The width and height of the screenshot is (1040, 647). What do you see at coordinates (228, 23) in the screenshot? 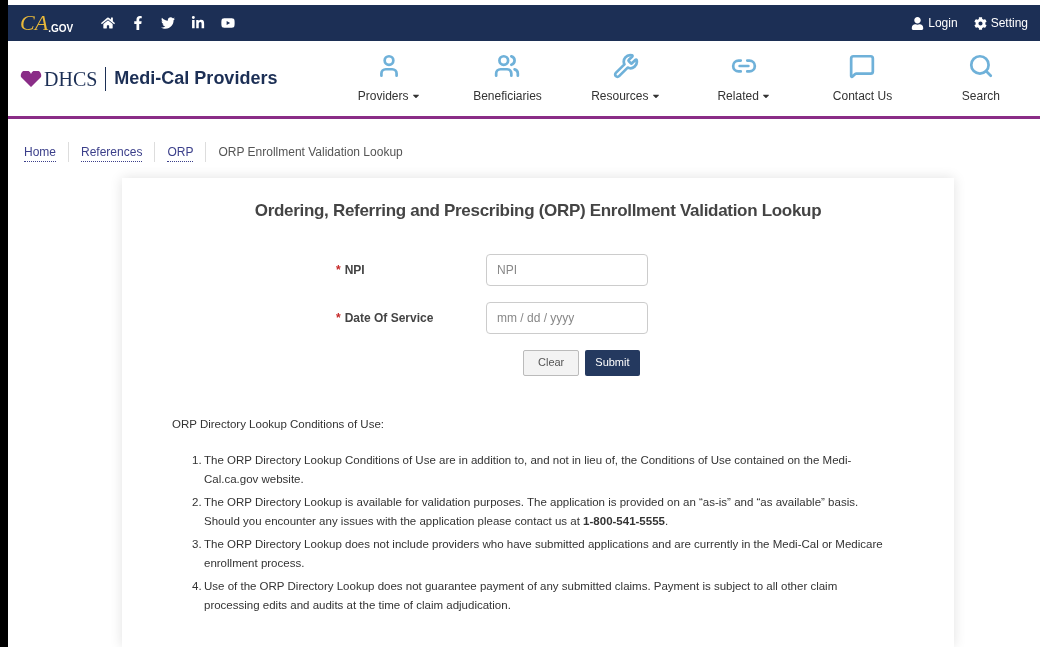
I see `youtube-icon` at bounding box center [228, 23].